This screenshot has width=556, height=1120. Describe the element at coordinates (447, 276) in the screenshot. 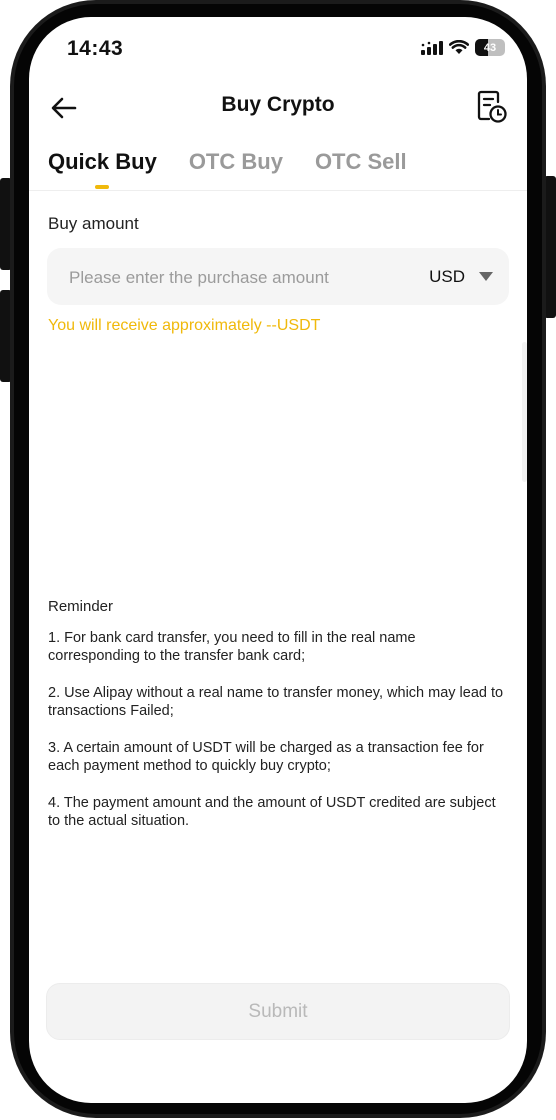

I see `currency-value: USD` at that location.